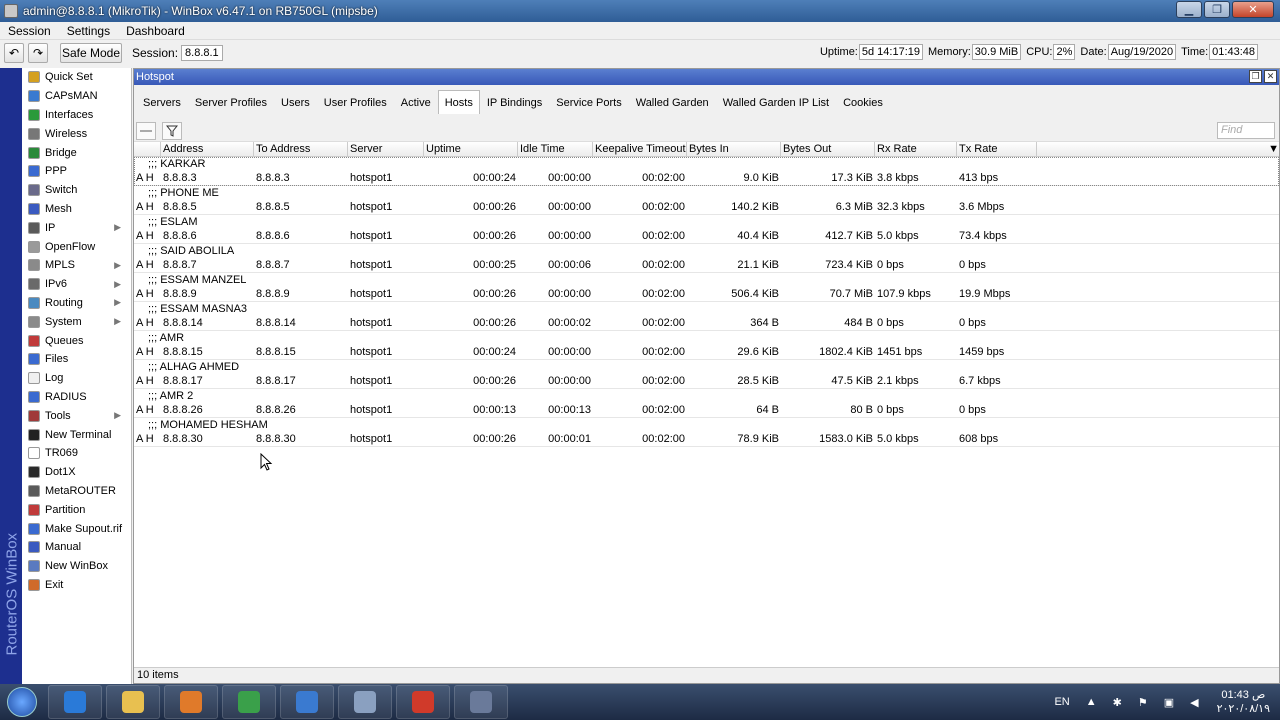  What do you see at coordinates (1143, 702) in the screenshot?
I see `action-center-icon: ⚑` at bounding box center [1143, 702].